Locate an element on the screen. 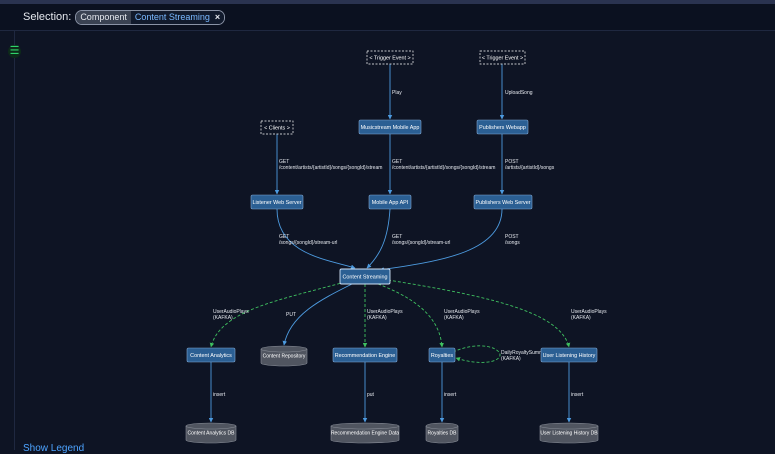 The image size is (775, 454). content-analytics-db-label: Content Analytics DB is located at coordinates (212, 434).